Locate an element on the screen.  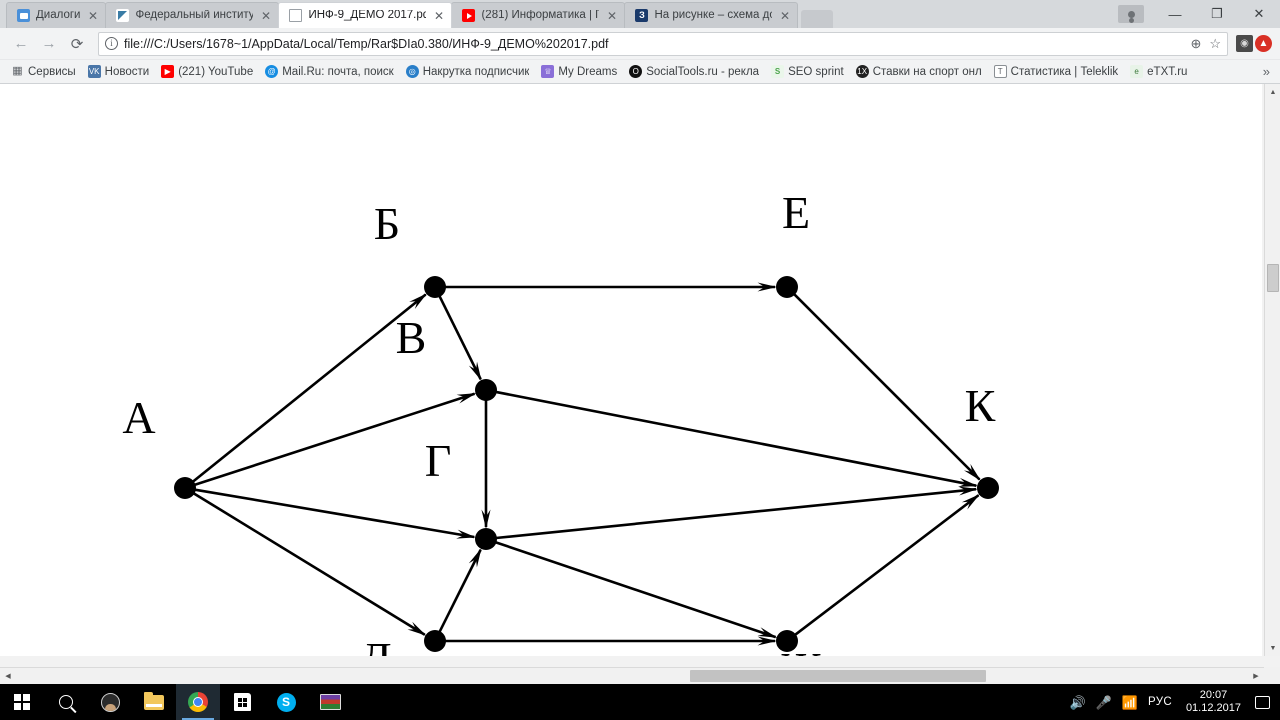
bookmark-seo-sprint: S SEO sprint is located at coordinates (807, 71).